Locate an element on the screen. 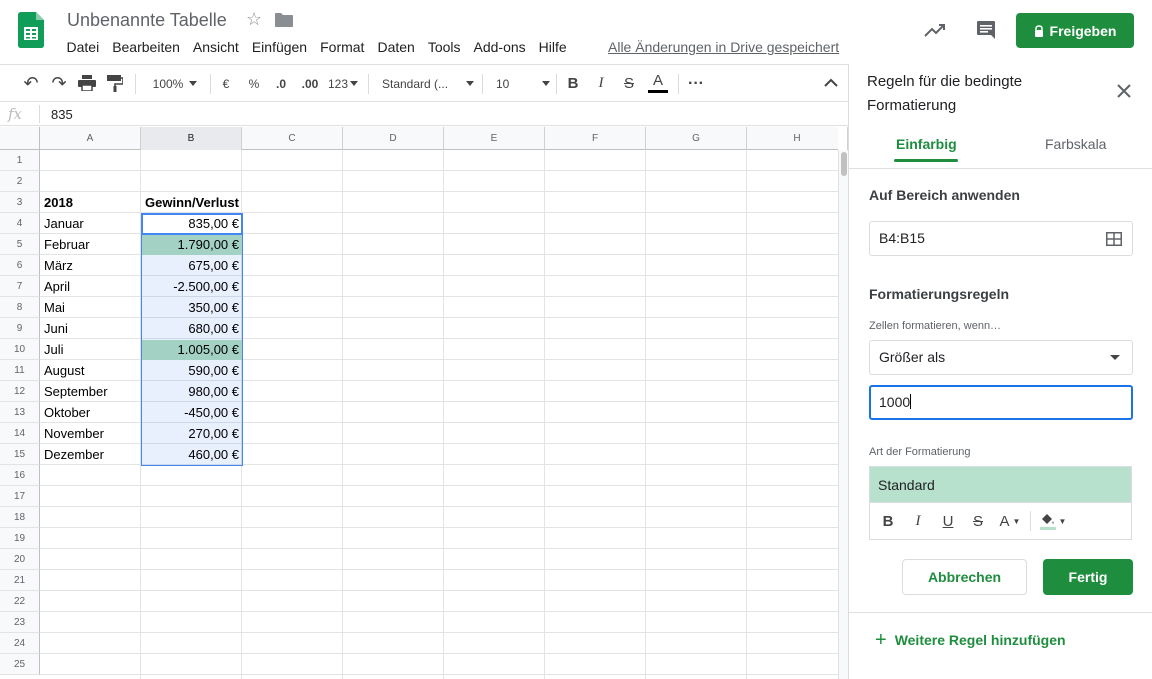  menu-ansicht: Ansicht is located at coordinates (215, 48).